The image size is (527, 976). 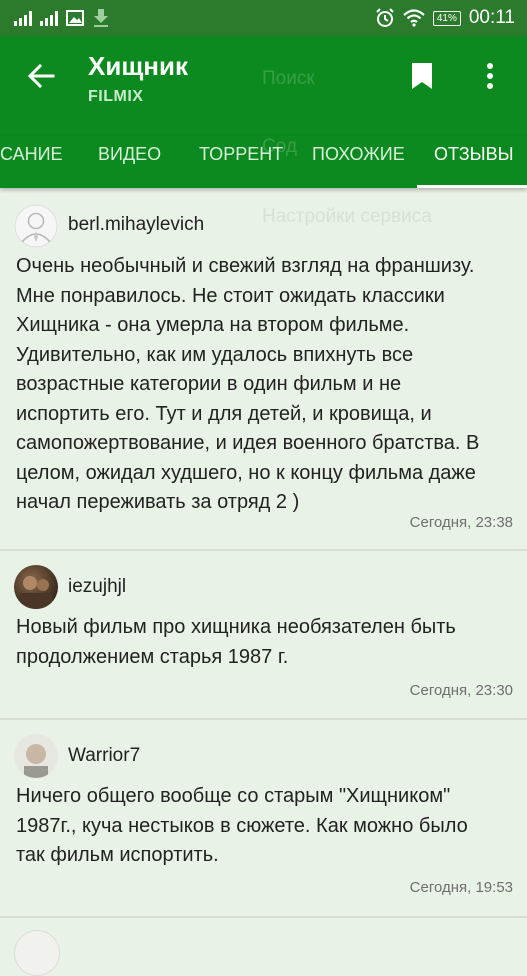 I want to click on default-user-avatar-icon, so click(x=36, y=226).